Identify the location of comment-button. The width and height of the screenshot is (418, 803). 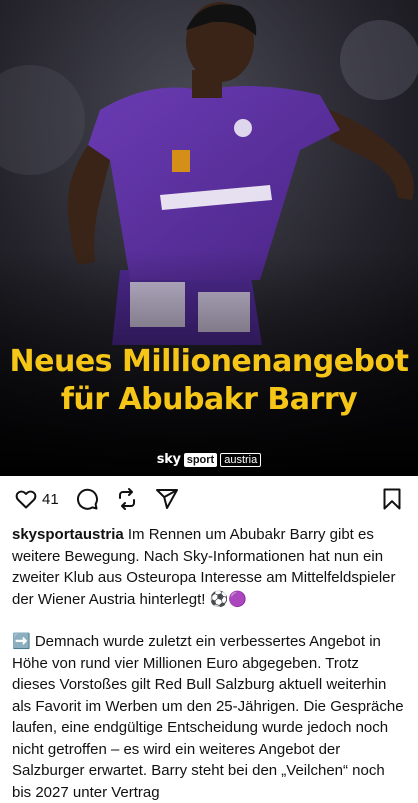
(87, 499).